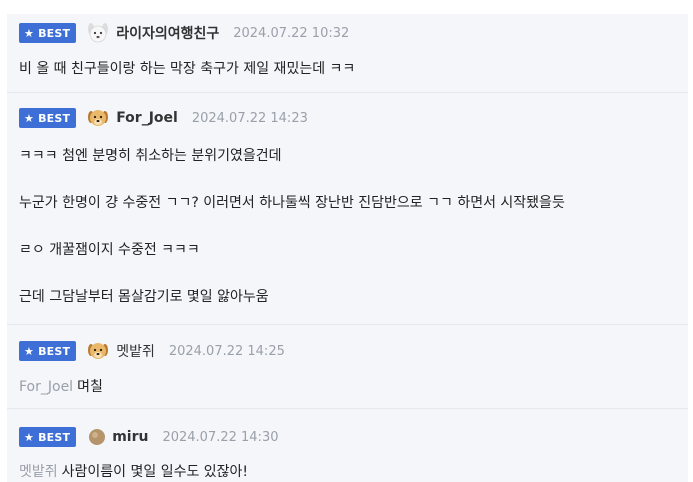  I want to click on comment-text: ㅋㅋㅋ 첨엔 분명히 취소하는 분위기였을건데, so click(150, 156).